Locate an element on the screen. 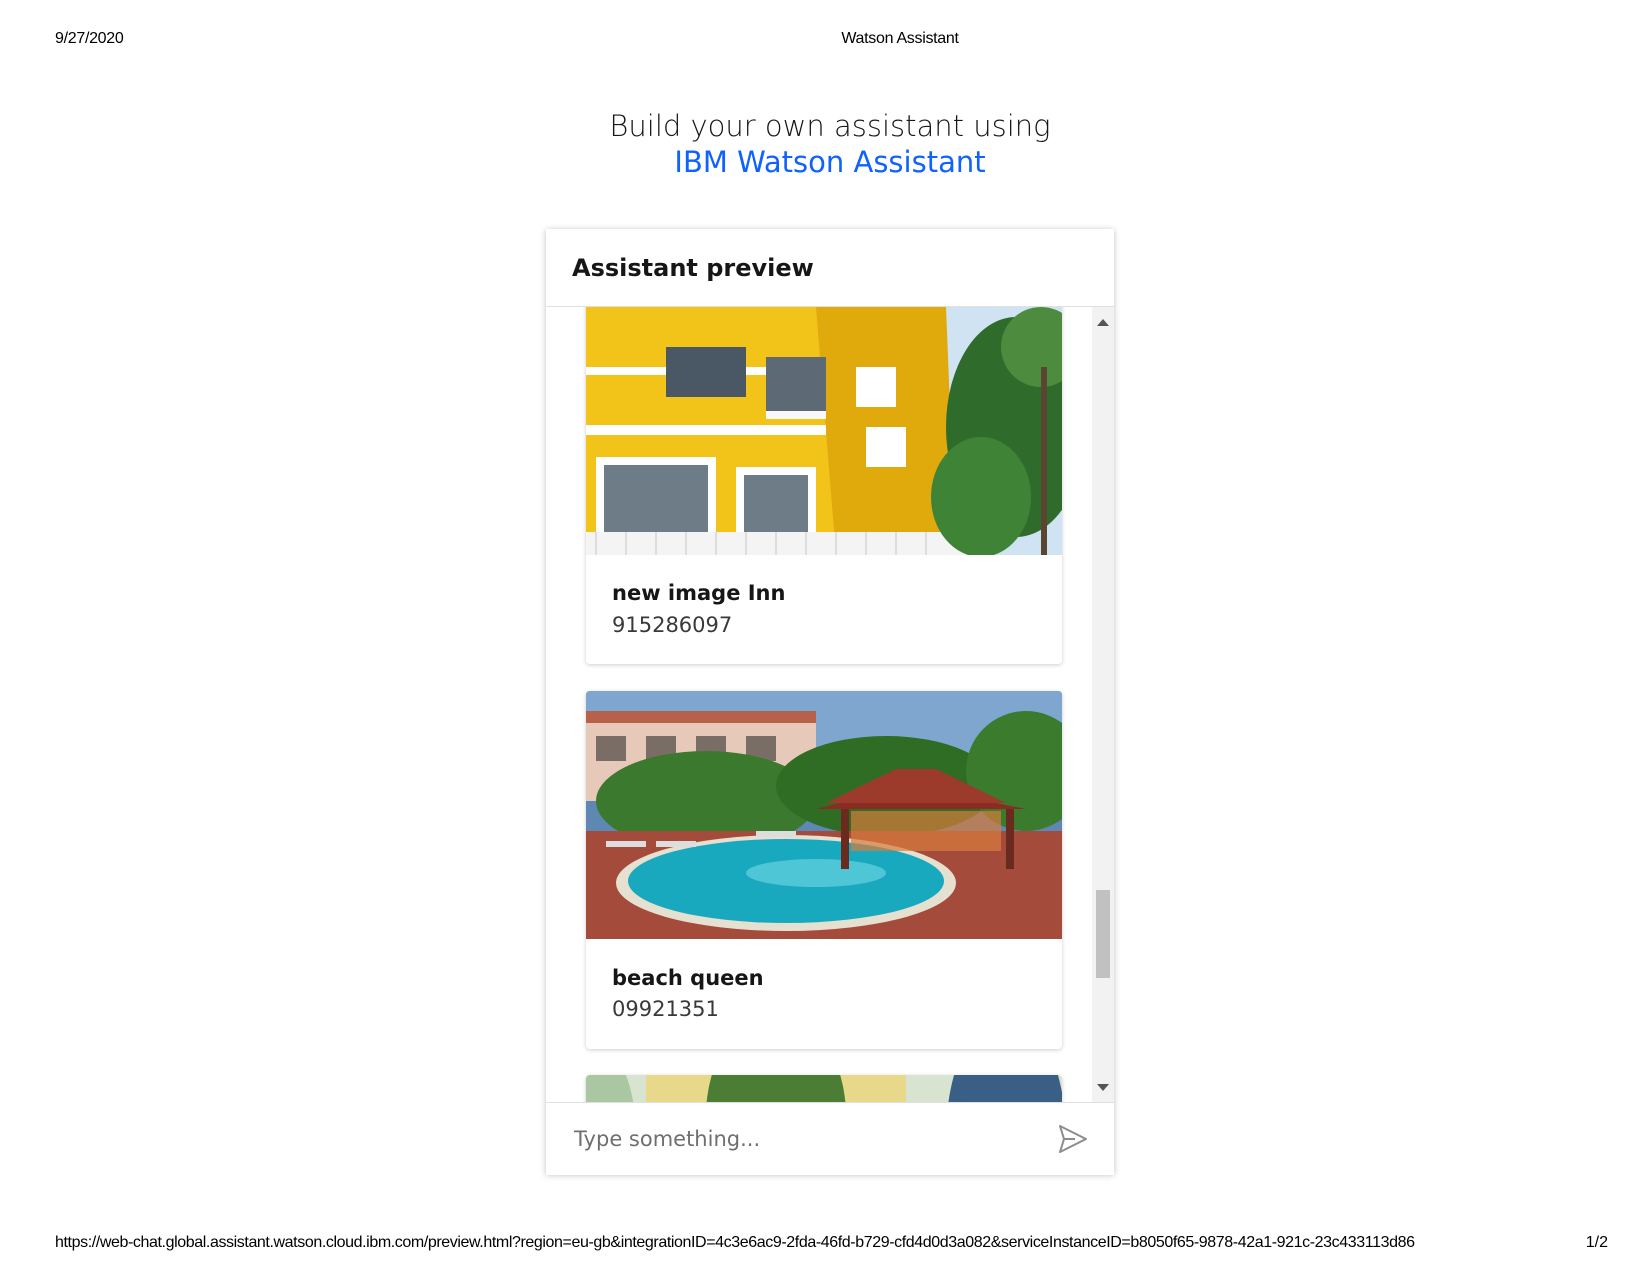 This screenshot has width=1650, height=1275. widget-header: Assistant preview is located at coordinates (830, 268).